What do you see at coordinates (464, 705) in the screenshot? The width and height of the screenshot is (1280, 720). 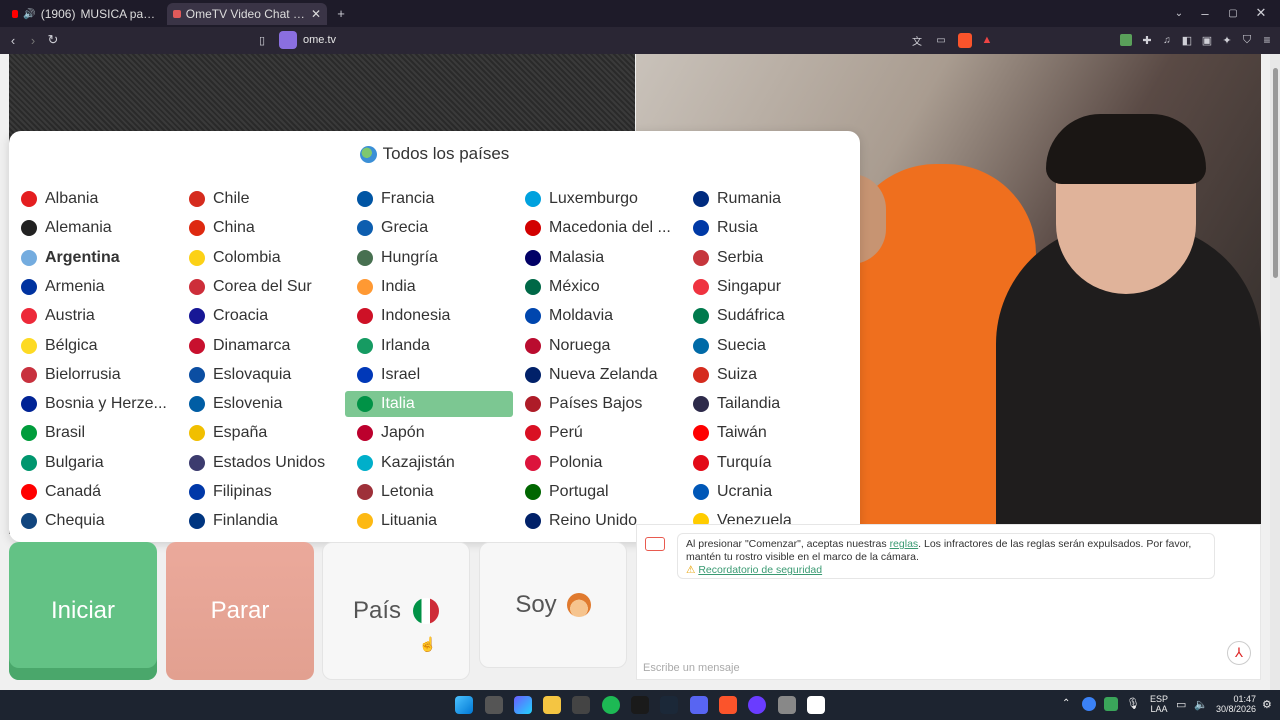 I see `start-menu-icon` at bounding box center [464, 705].